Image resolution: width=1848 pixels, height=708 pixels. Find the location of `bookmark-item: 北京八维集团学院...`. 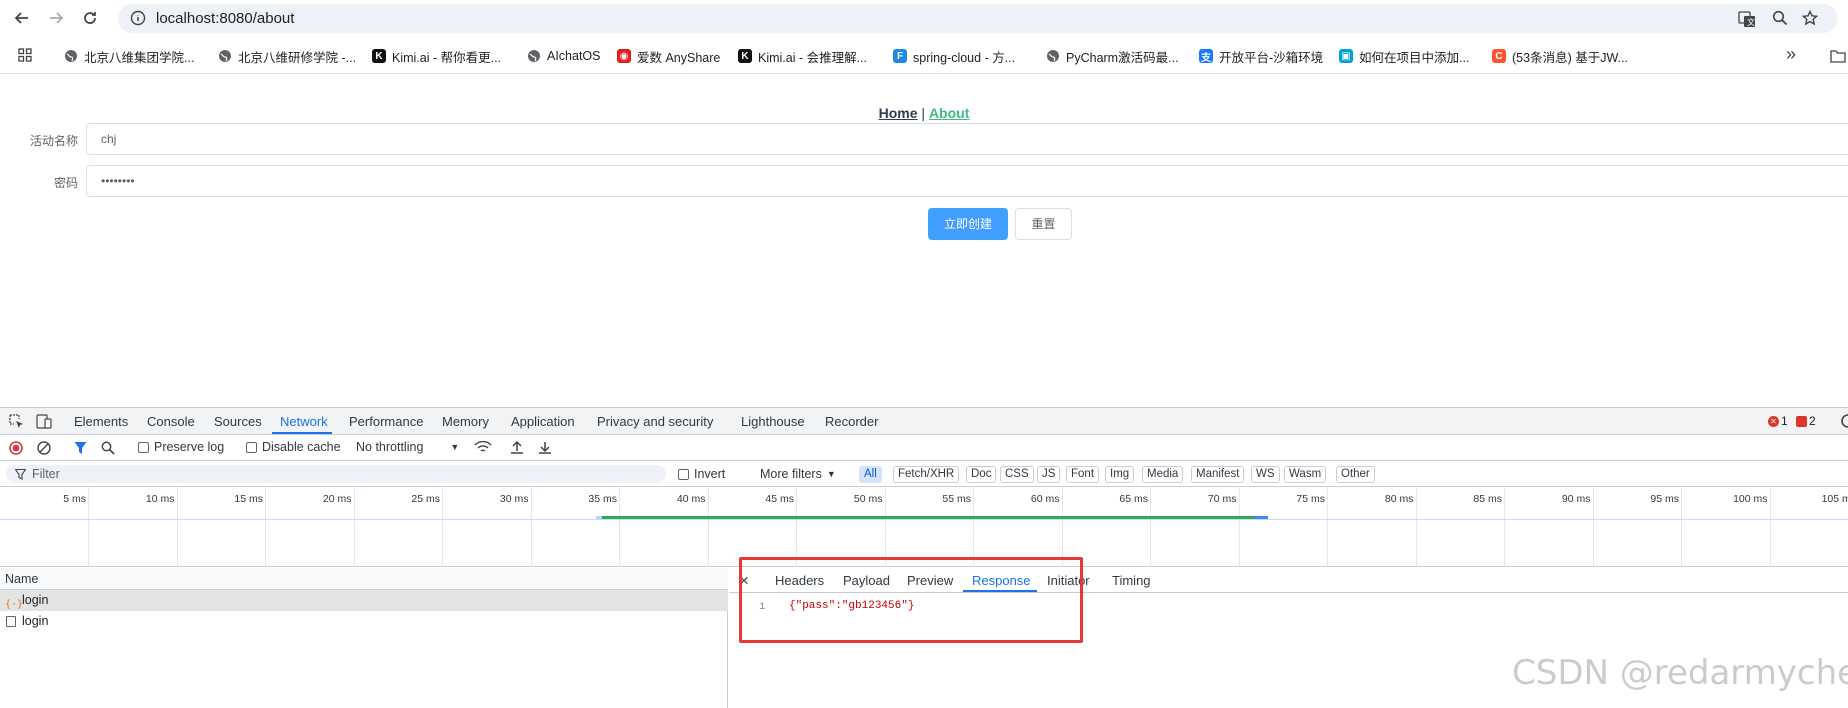

bookmark-item: 北京八维集团学院... is located at coordinates (129, 56).